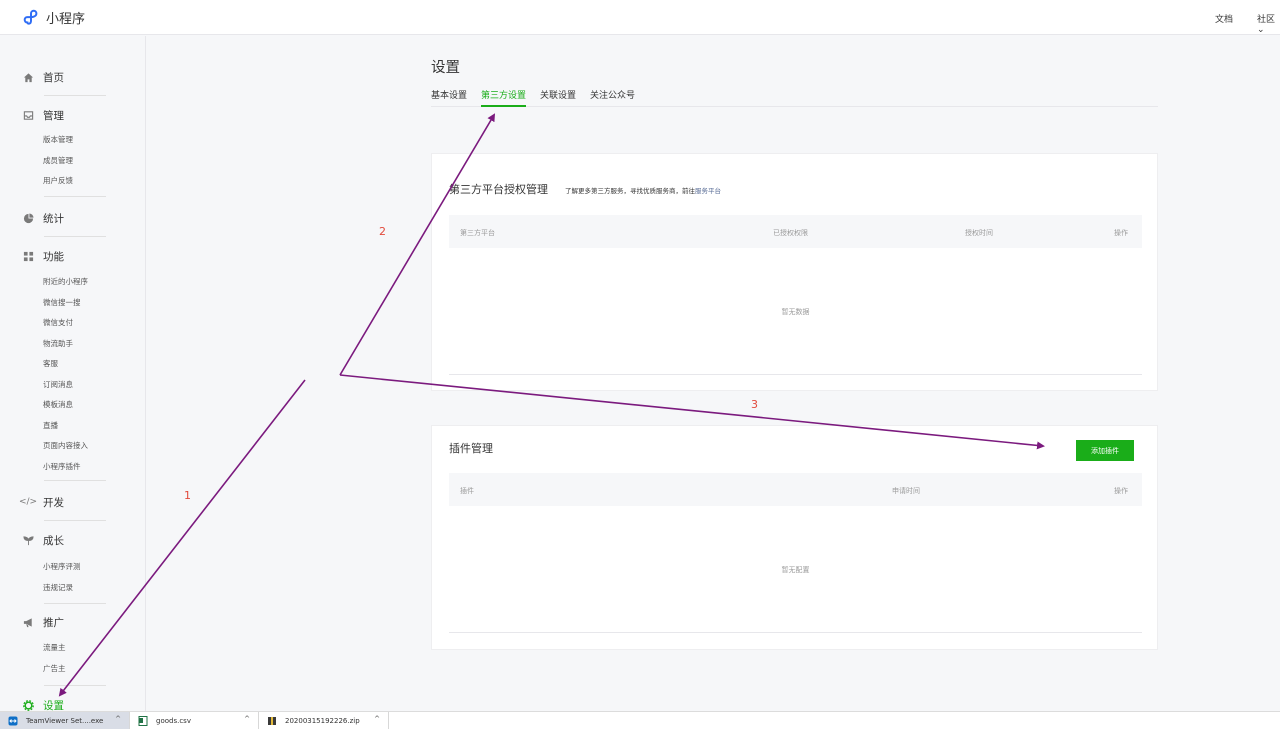 The image size is (1280, 729). I want to click on third-party-table-header: 第三方平台 已授权权限 授权时间 操作, so click(795, 231).